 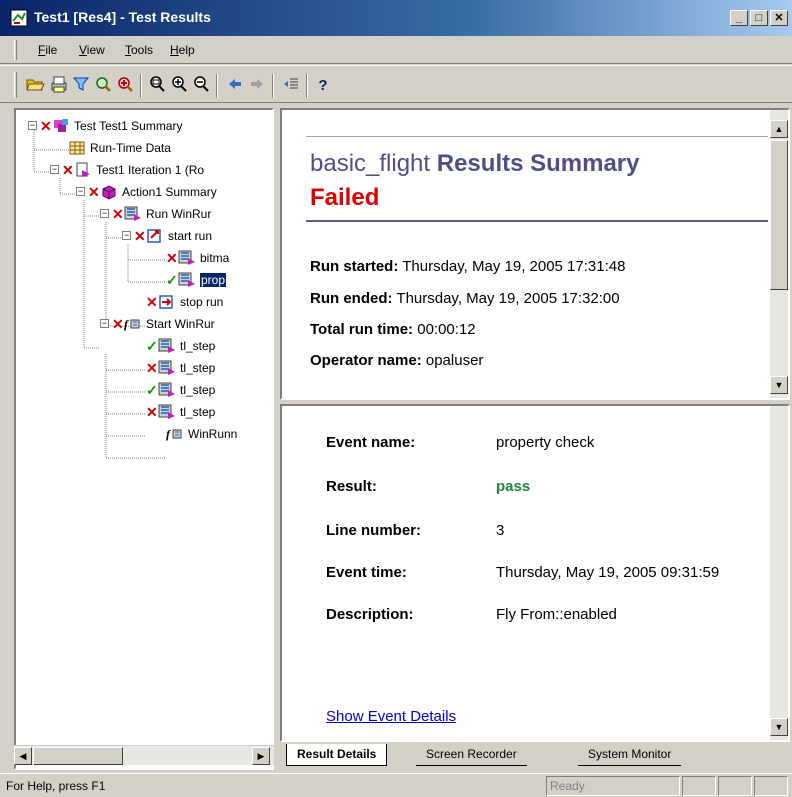 I want to click on svg-text: f, so click(x=126, y=324).